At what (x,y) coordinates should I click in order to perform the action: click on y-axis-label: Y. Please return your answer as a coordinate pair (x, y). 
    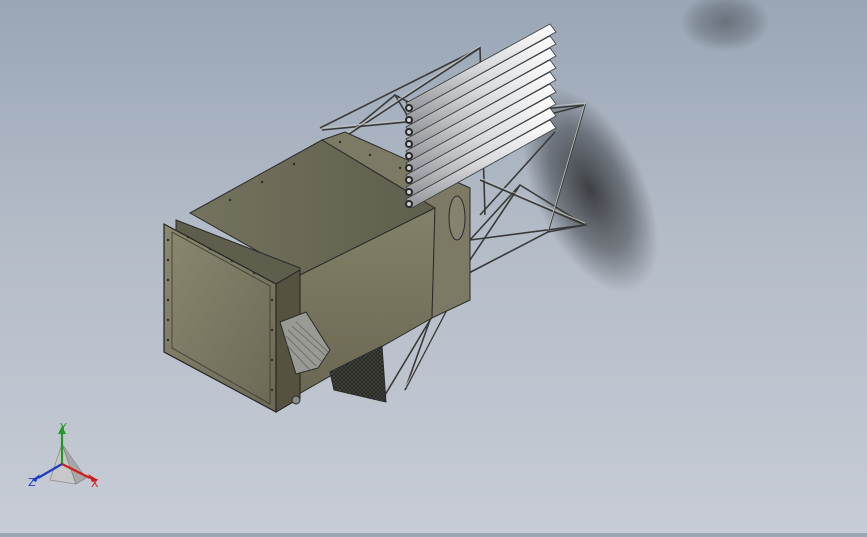
    Looking at the image, I should click on (63, 427).